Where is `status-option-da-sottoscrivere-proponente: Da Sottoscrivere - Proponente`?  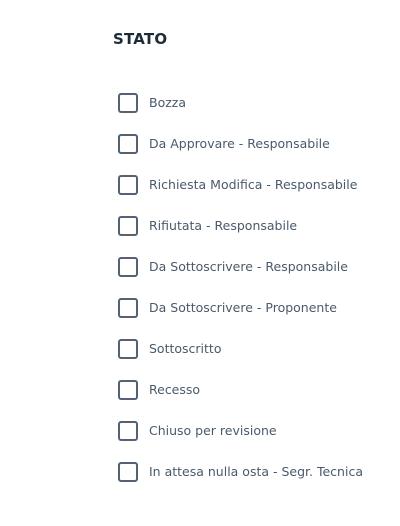 status-option-da-sottoscrivere-proponente: Da Sottoscrivere - Proponente is located at coordinates (240, 307).